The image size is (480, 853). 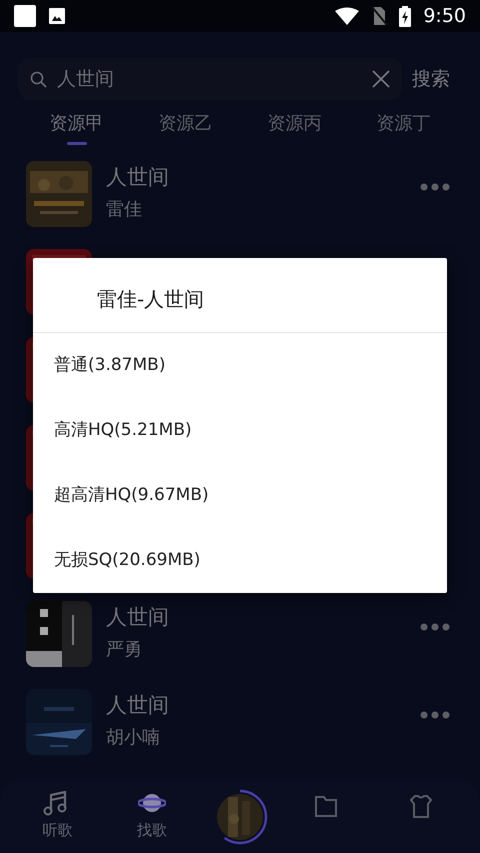 I want to click on image-icon, so click(x=57, y=16).